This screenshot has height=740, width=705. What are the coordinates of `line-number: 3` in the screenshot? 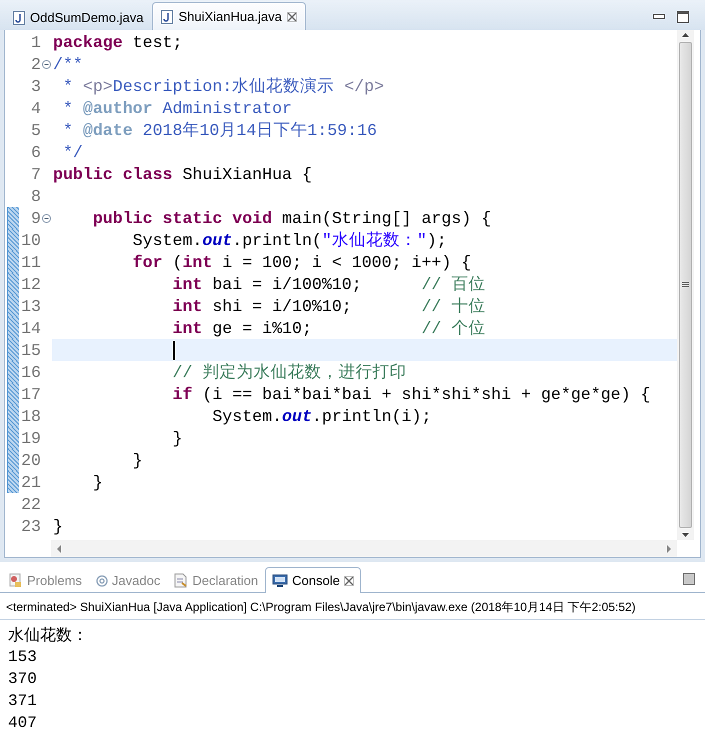 It's located at (35, 86).